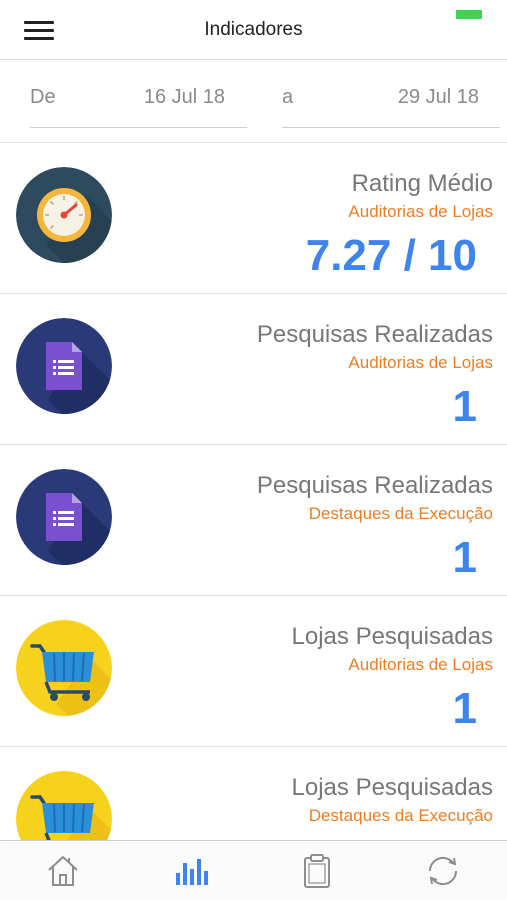  I want to click on app-header: Indicadores, so click(253, 30).